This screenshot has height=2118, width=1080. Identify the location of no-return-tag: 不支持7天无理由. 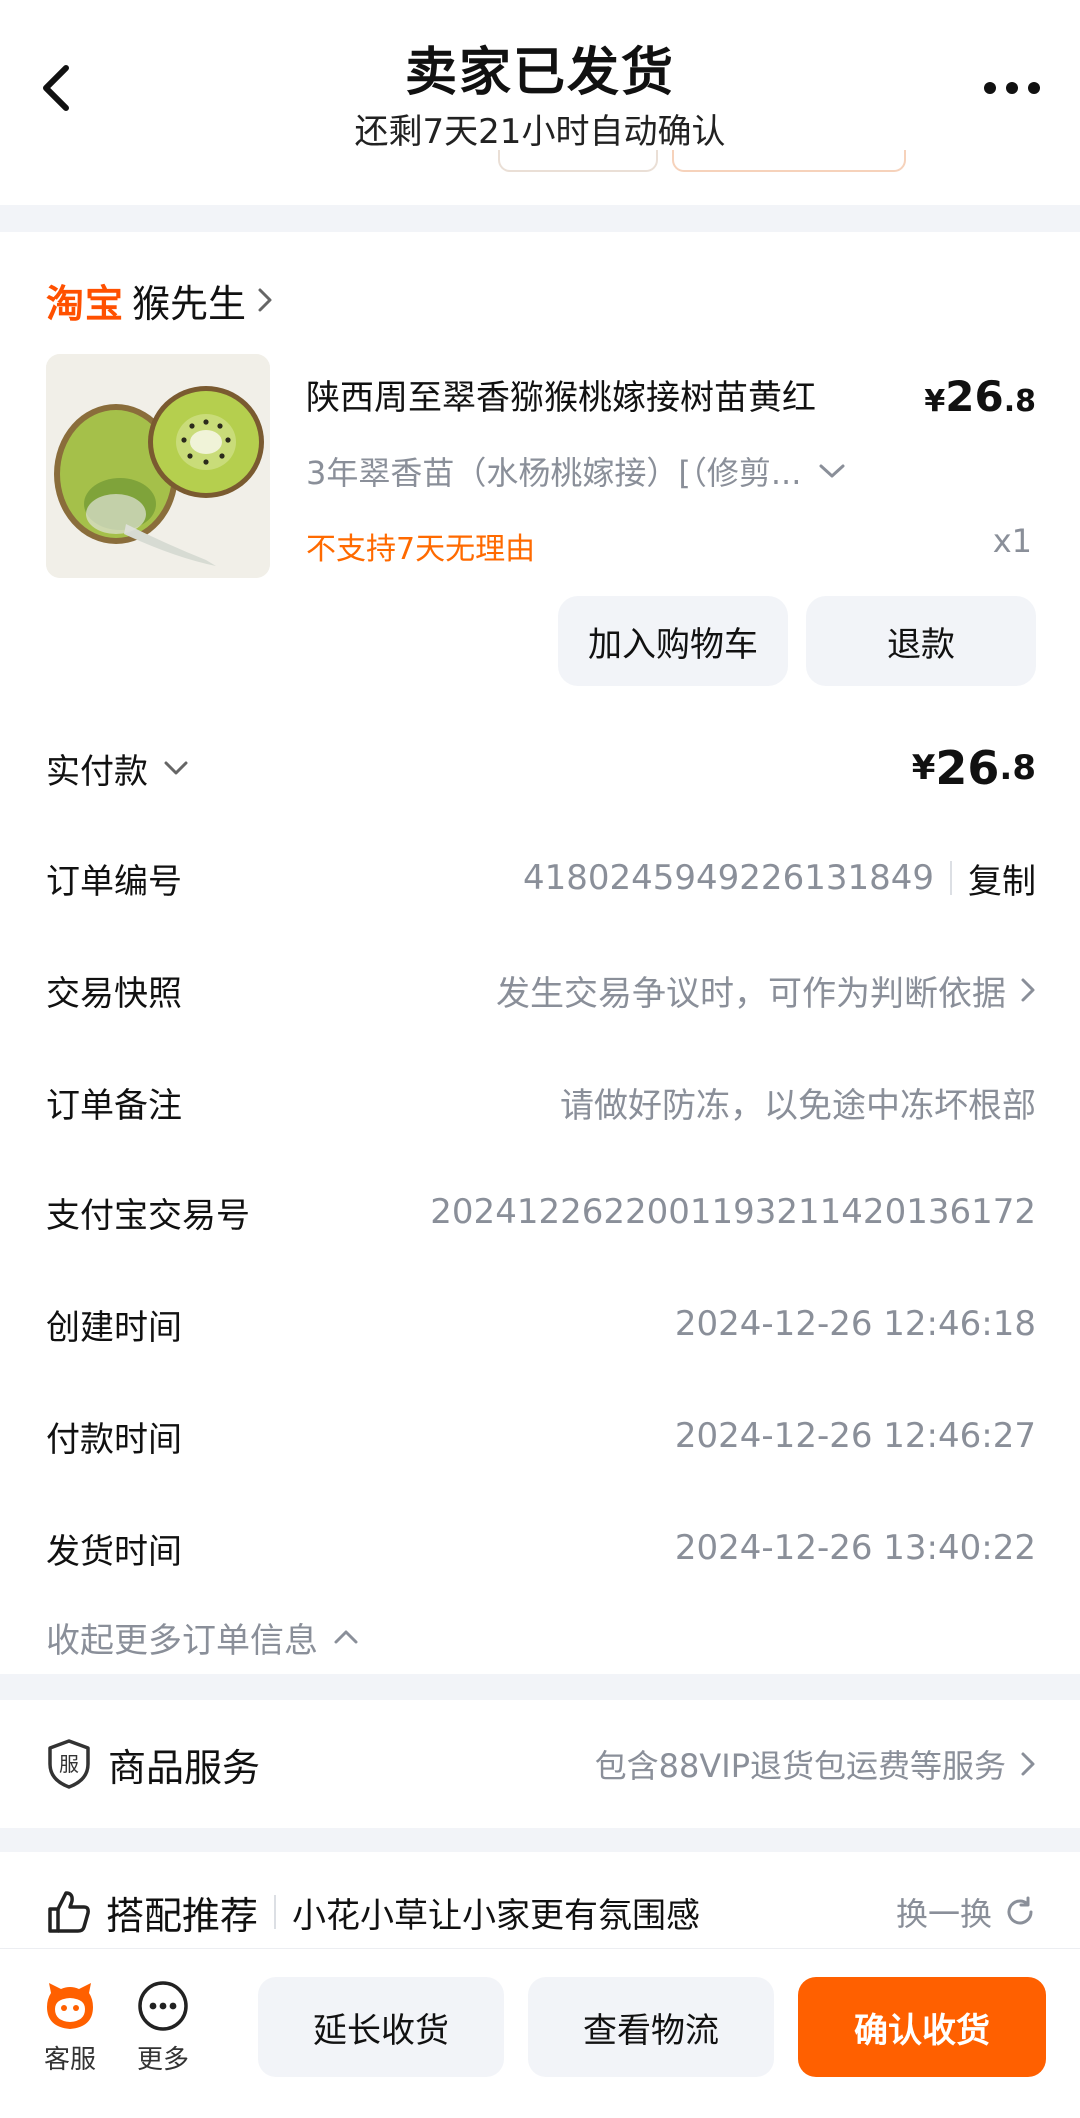
(421, 549).